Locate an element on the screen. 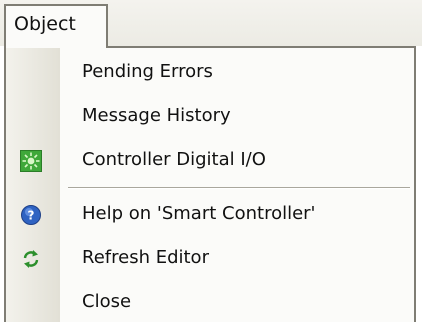 The height and width of the screenshot is (322, 422). help-question-icon: ? is located at coordinates (31, 215).